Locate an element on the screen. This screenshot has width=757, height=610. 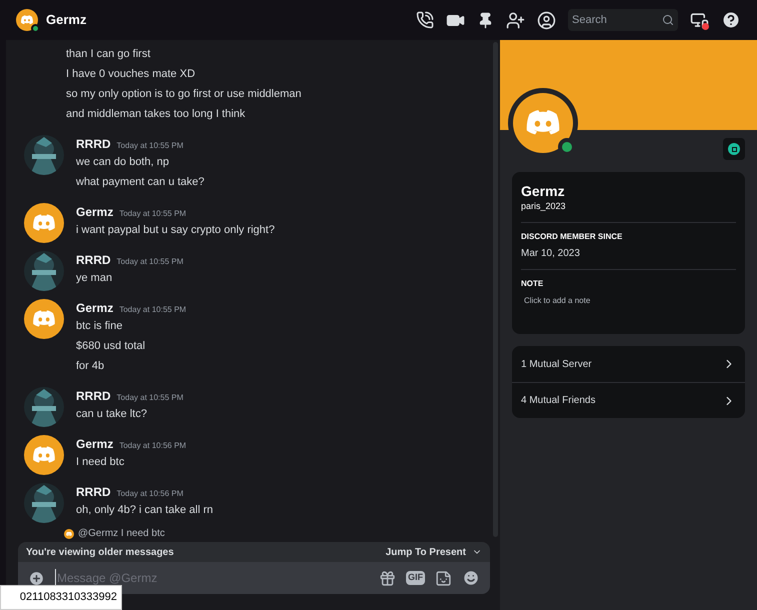
message-text: what payment can u take? is located at coordinates (140, 182).